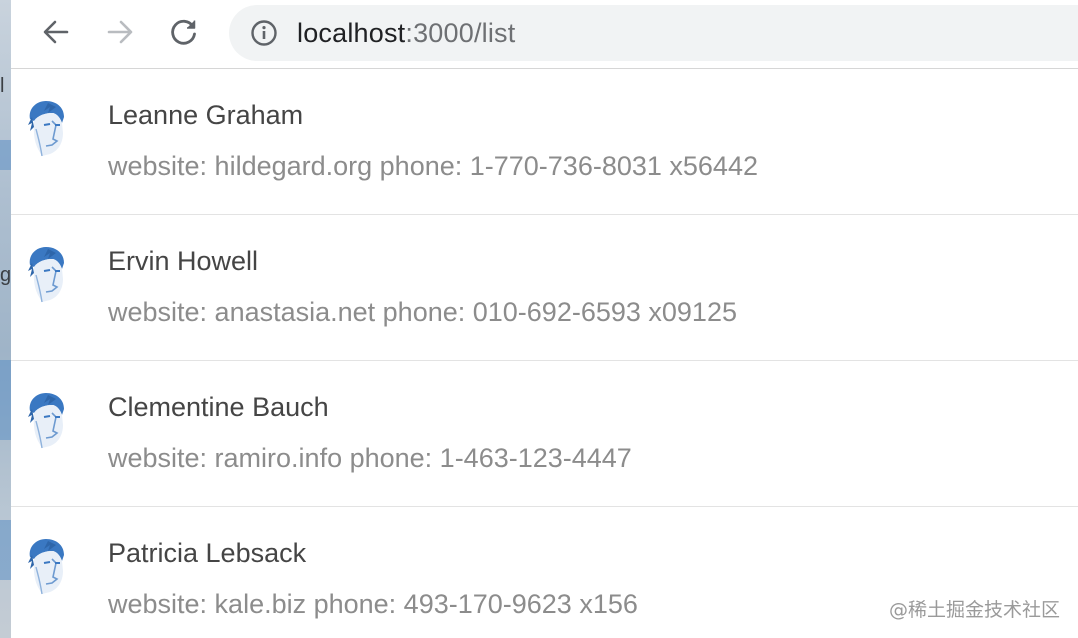 The width and height of the screenshot is (1078, 638). What do you see at coordinates (2, 86) in the screenshot?
I see `edge-glyph: l` at bounding box center [2, 86].